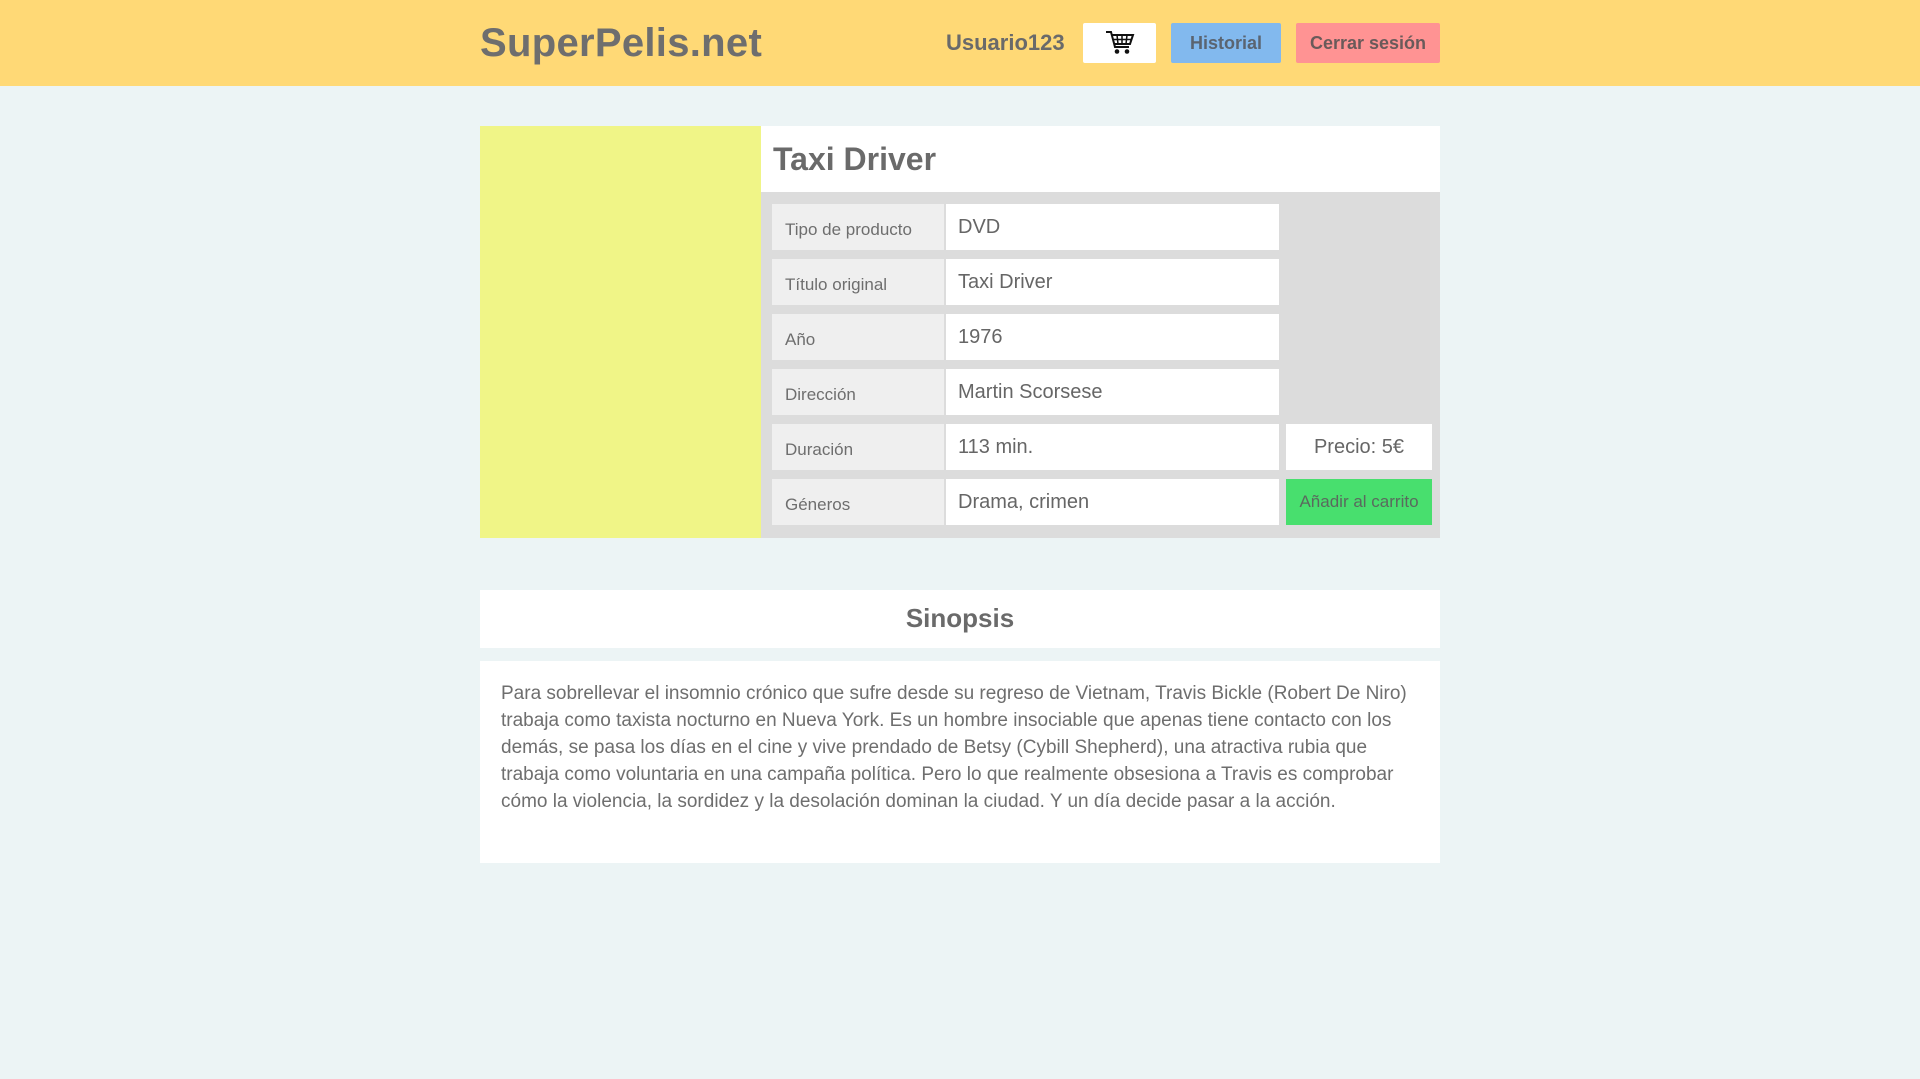  Describe the element at coordinates (1359, 502) in the screenshot. I see `add-to-cart-button: Añadir al carrito` at that location.